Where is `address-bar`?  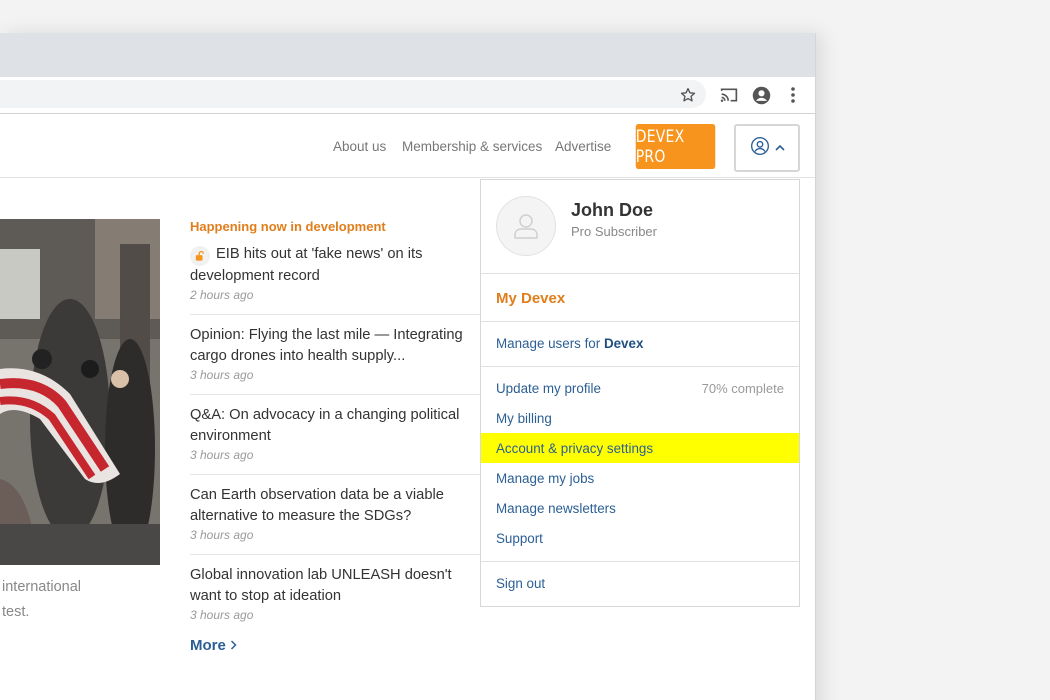 address-bar is located at coordinates (353, 94).